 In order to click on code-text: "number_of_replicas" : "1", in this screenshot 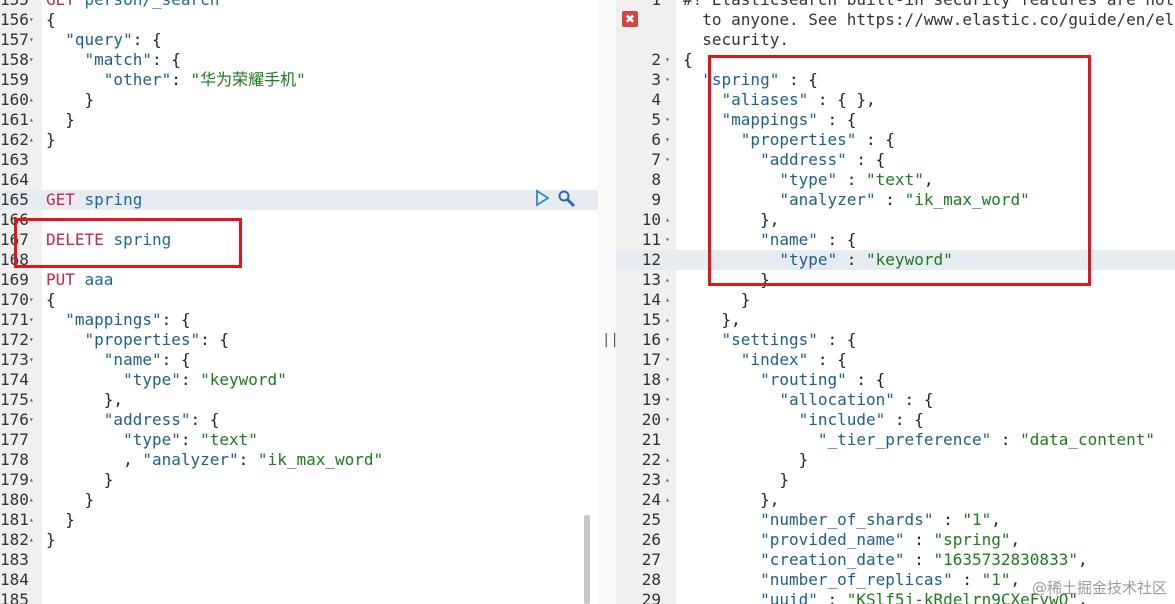, I will do `click(851, 580)`.